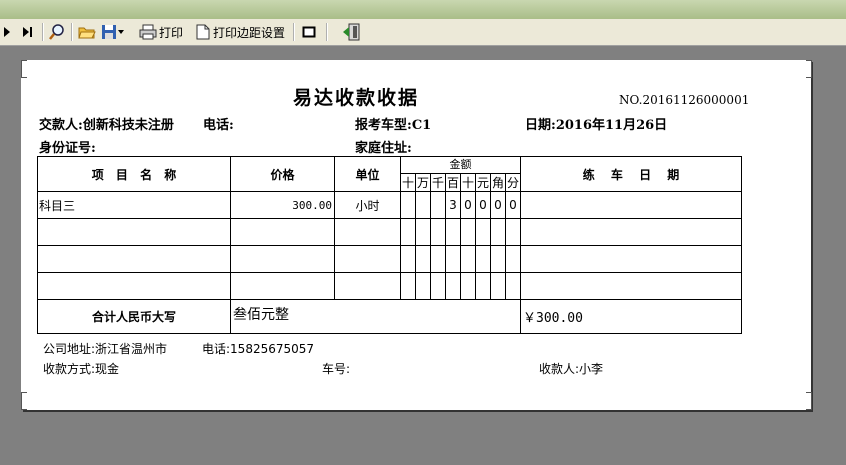  Describe the element at coordinates (134, 174) in the screenshot. I see `col-header-item: 项 目 名 称` at that location.